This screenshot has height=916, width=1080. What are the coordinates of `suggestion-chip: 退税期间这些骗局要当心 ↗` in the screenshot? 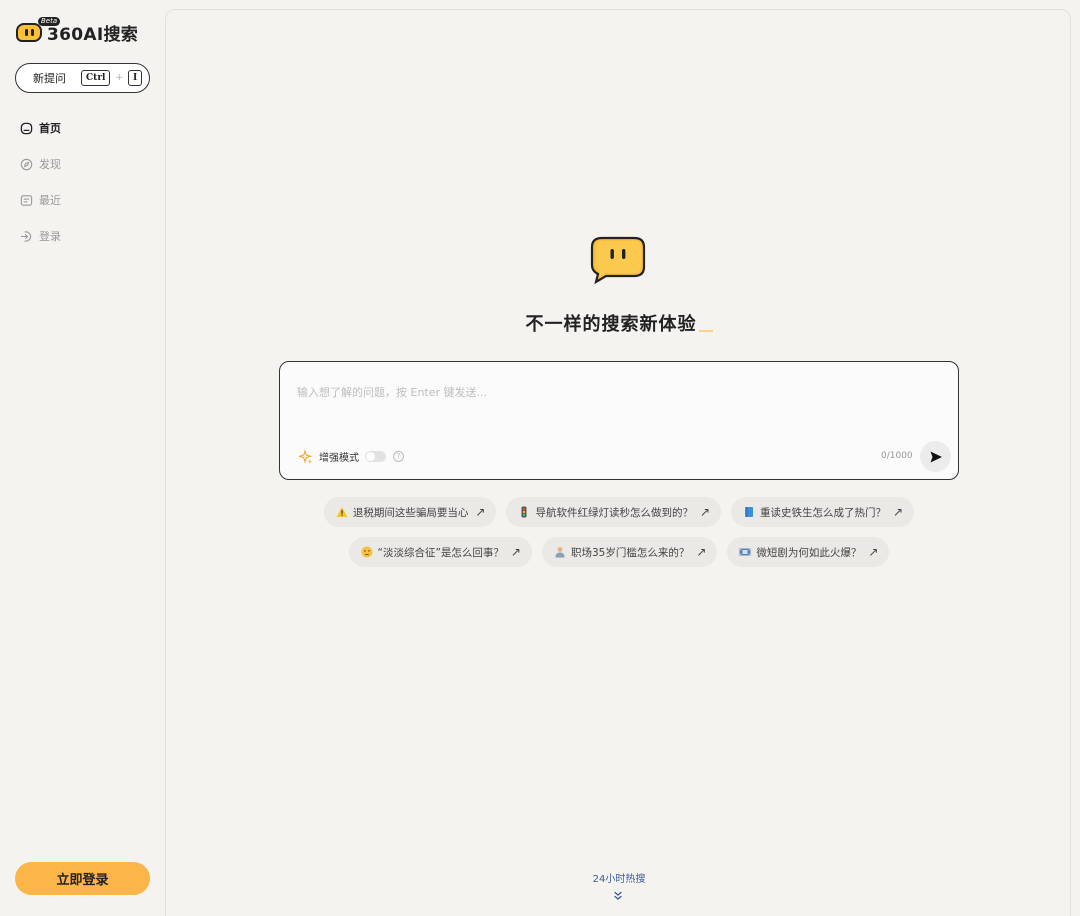 It's located at (410, 512).